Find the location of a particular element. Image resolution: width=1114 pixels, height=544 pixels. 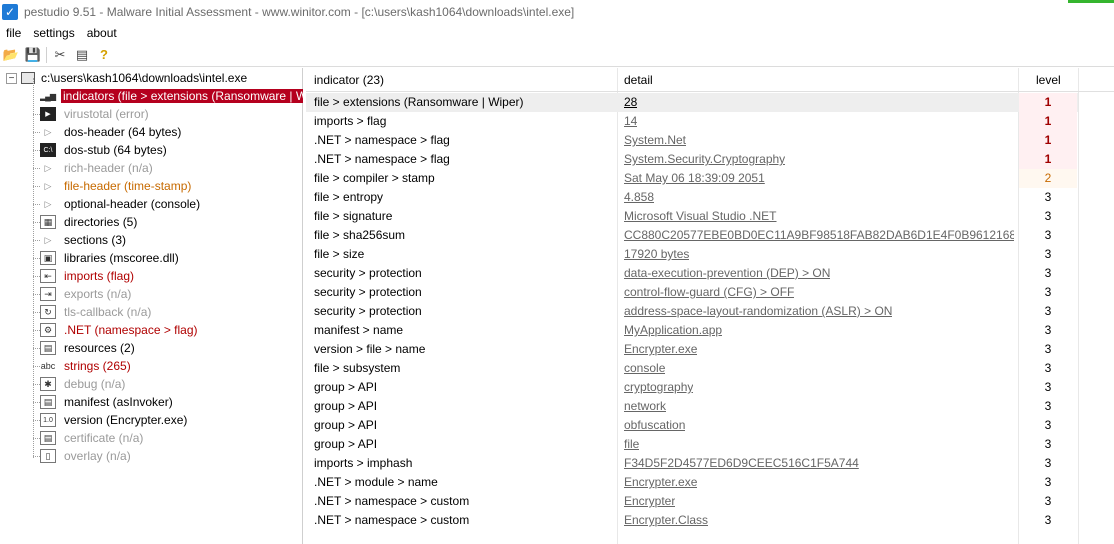

tree-item: 1.0 version (Encrypter.exe) is located at coordinates (111, 420).